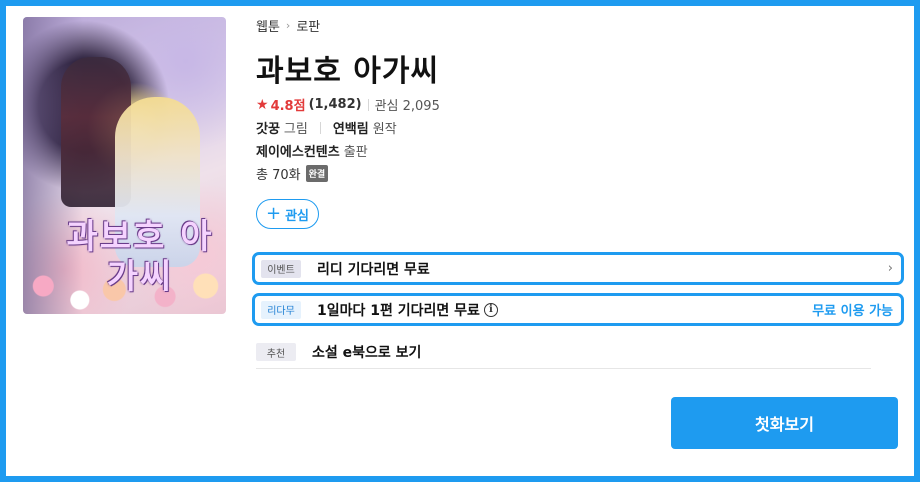 This screenshot has width=920, height=482. I want to click on illustrator-name: 갓꿍, so click(268, 127).